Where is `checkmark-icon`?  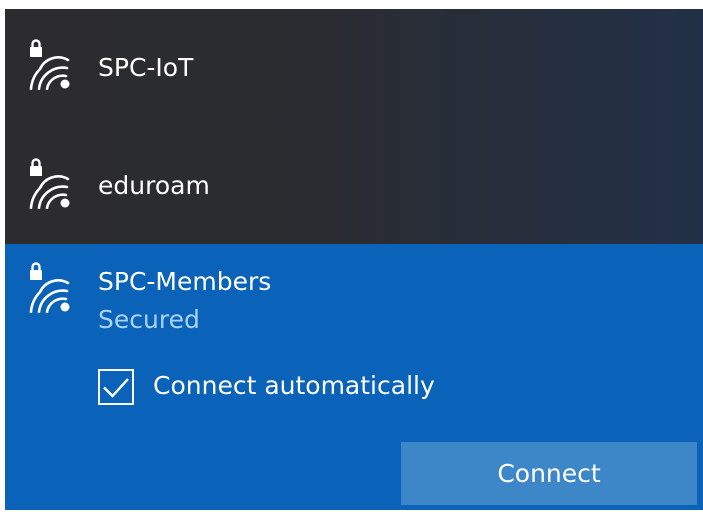
checkmark-icon is located at coordinates (116, 388).